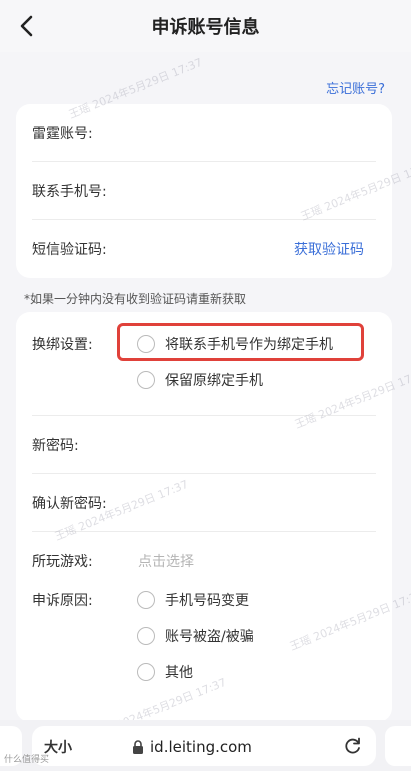  I want to click on rebind-option-keep-original: 保留原绑定手机, so click(235, 380).